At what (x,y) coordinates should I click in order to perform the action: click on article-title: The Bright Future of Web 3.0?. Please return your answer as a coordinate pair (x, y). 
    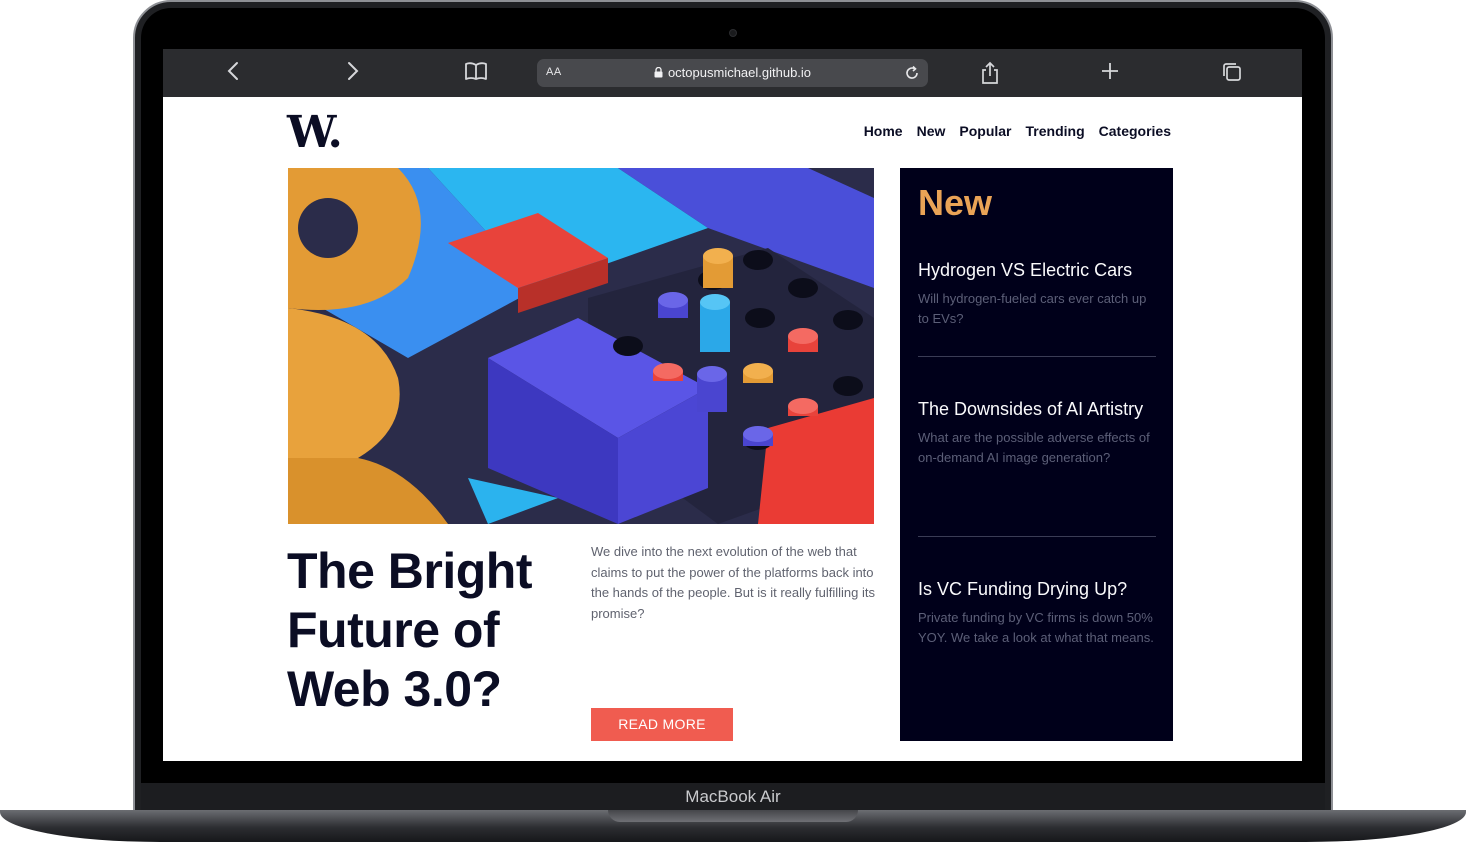
    Looking at the image, I should click on (409, 630).